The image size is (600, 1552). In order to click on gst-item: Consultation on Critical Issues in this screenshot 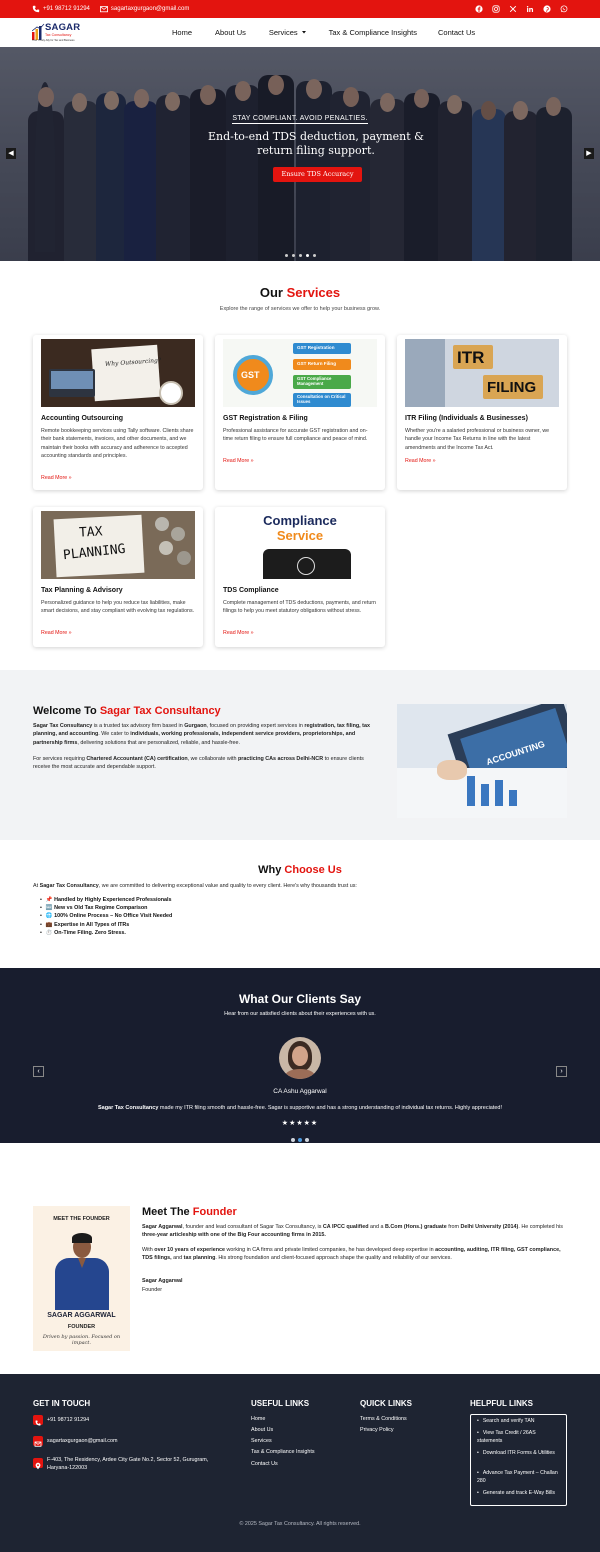, I will do `click(321, 399)`.